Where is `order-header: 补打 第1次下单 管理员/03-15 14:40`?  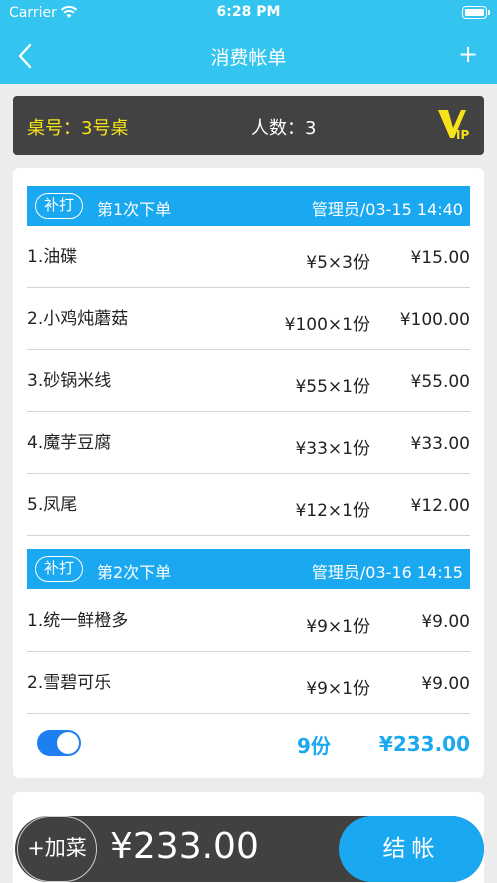
order-header: 补打 第1次下单 管理员/03-15 14:40 is located at coordinates (248, 206).